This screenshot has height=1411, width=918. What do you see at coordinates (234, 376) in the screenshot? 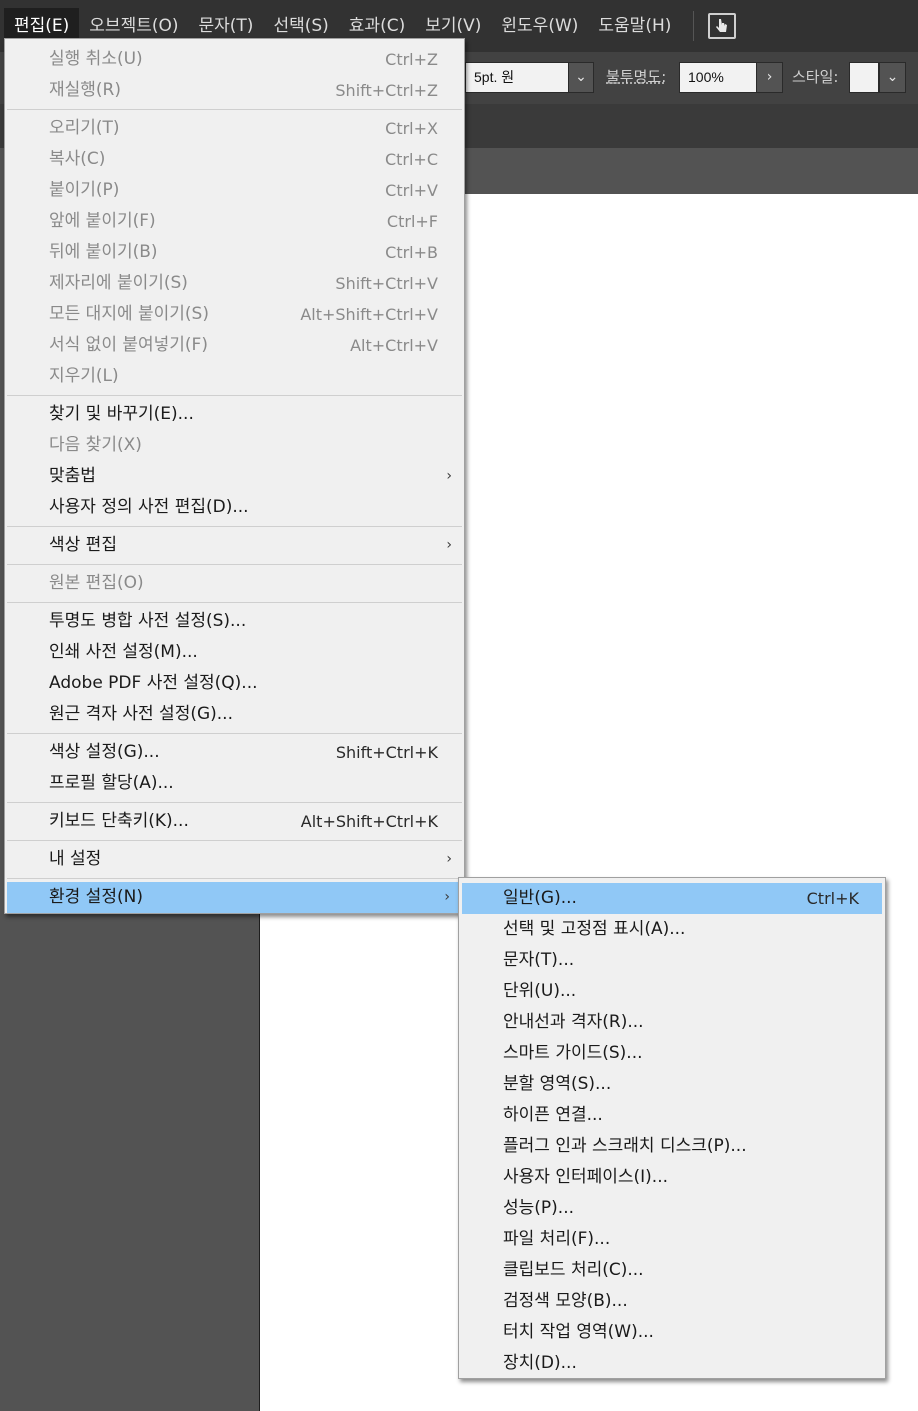
I see `menu-item-clear: 지우기(L)` at bounding box center [234, 376].